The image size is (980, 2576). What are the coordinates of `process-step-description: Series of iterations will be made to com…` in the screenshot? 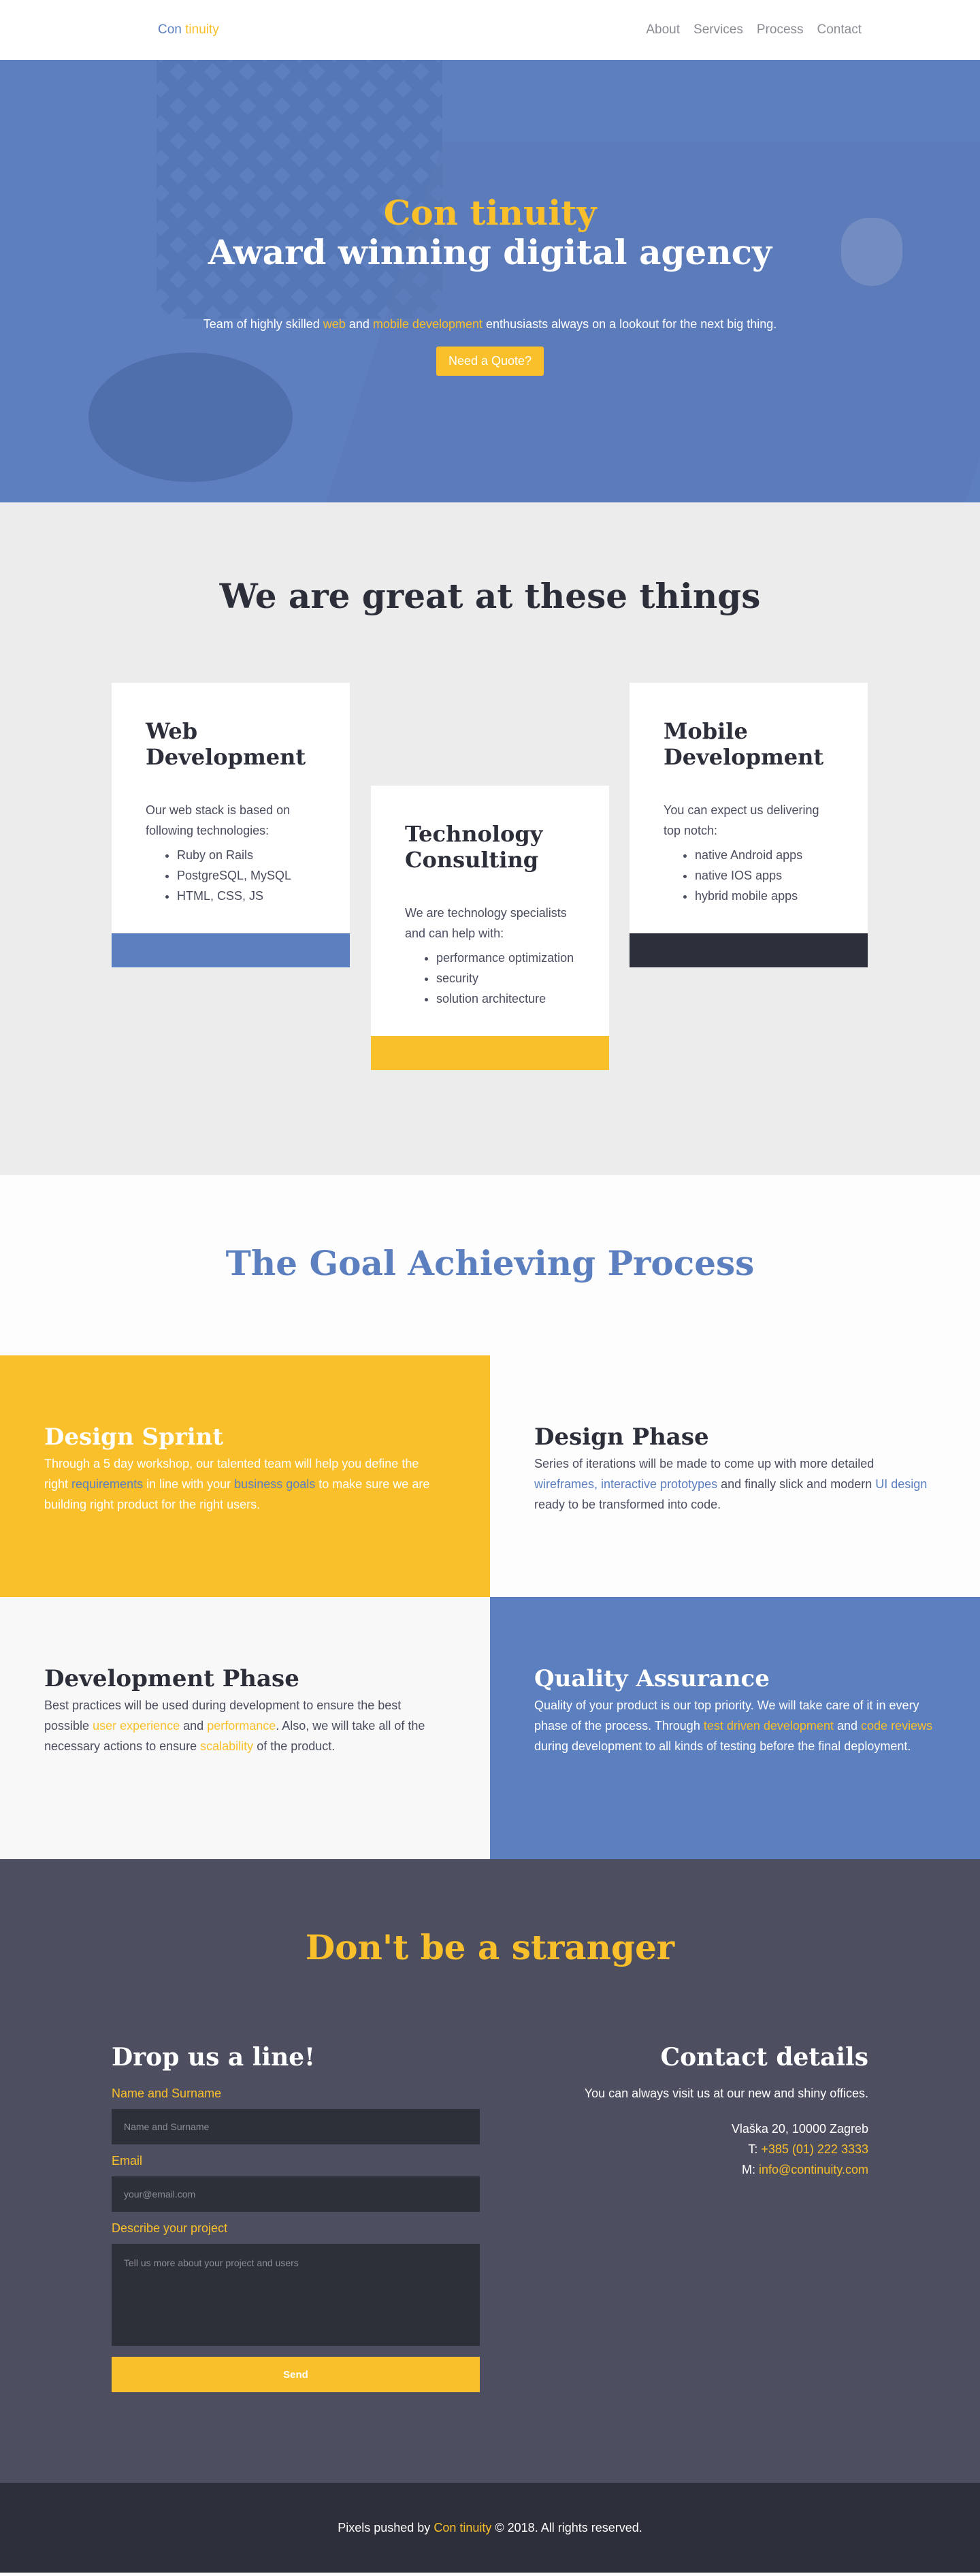 It's located at (735, 1484).